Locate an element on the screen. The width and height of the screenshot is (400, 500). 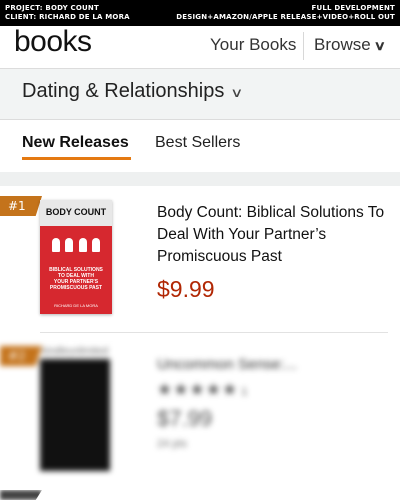
category-selector: Dating & Relationships ∨ is located at coordinates (200, 94).